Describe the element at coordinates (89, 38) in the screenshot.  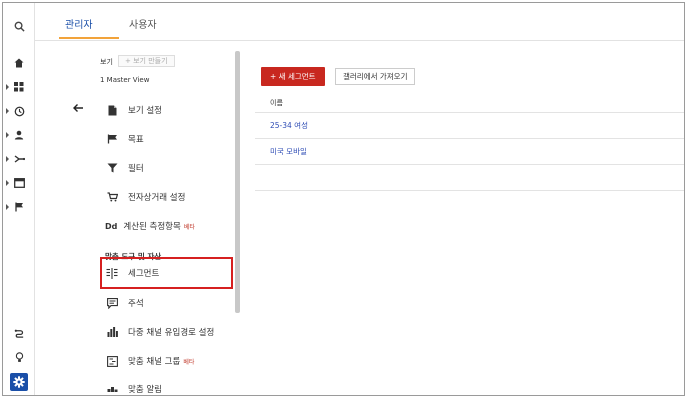
I see `active-tab-indicator` at that location.